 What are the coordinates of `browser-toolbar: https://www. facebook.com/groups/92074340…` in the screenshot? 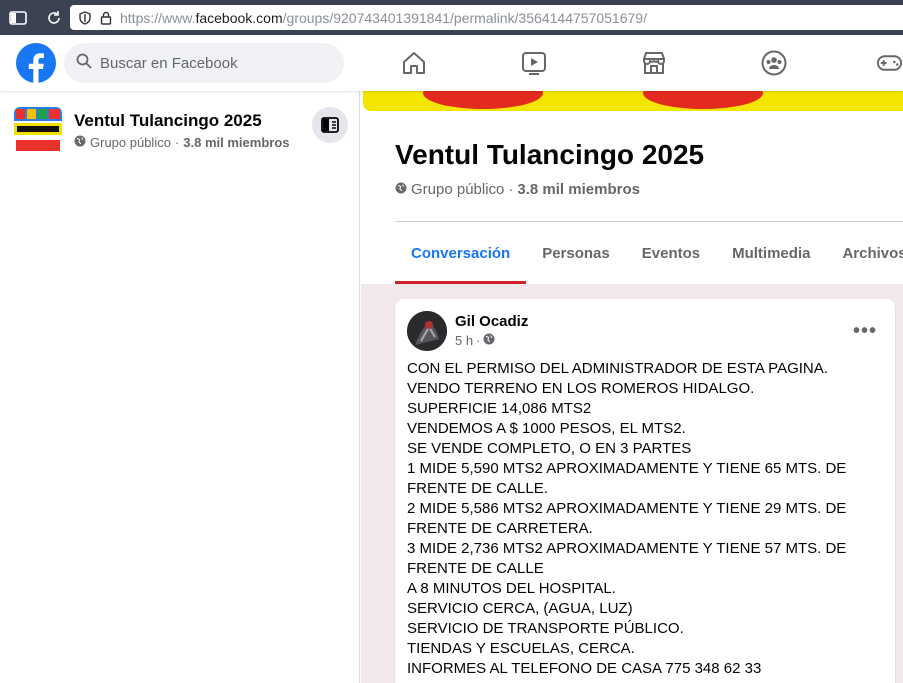 It's located at (451, 17).